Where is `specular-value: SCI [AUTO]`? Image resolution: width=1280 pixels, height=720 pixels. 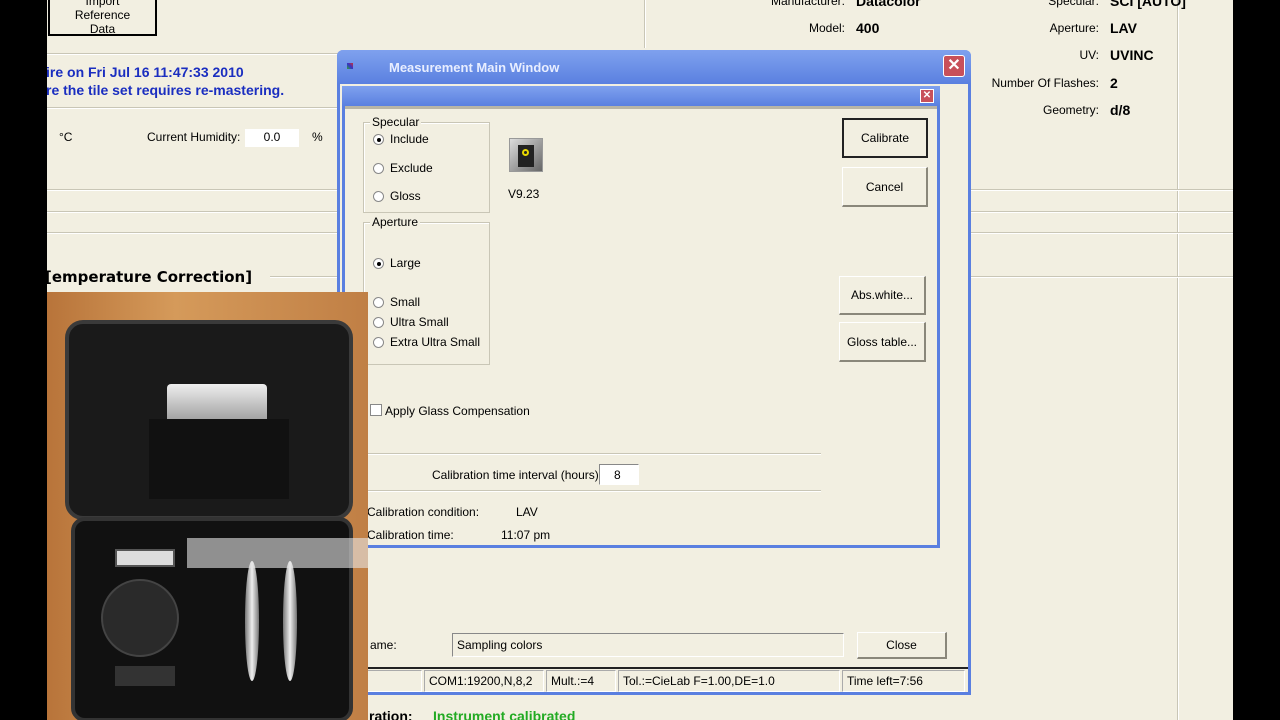 specular-value: SCI [AUTO] is located at coordinates (1148, 4).